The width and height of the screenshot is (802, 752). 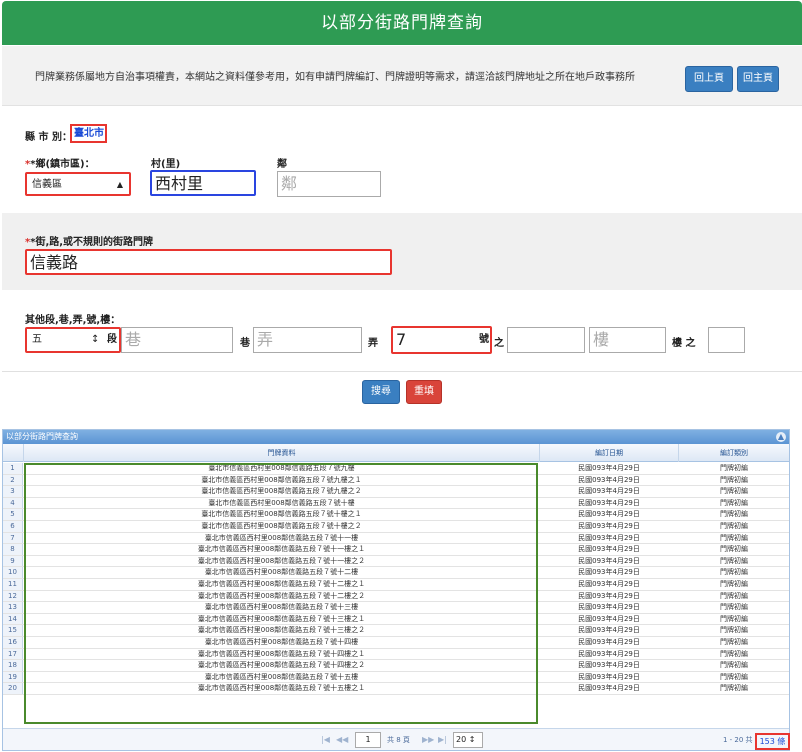 What do you see at coordinates (499, 343) in the screenshot?
I see `zhi-label: 之` at bounding box center [499, 343].